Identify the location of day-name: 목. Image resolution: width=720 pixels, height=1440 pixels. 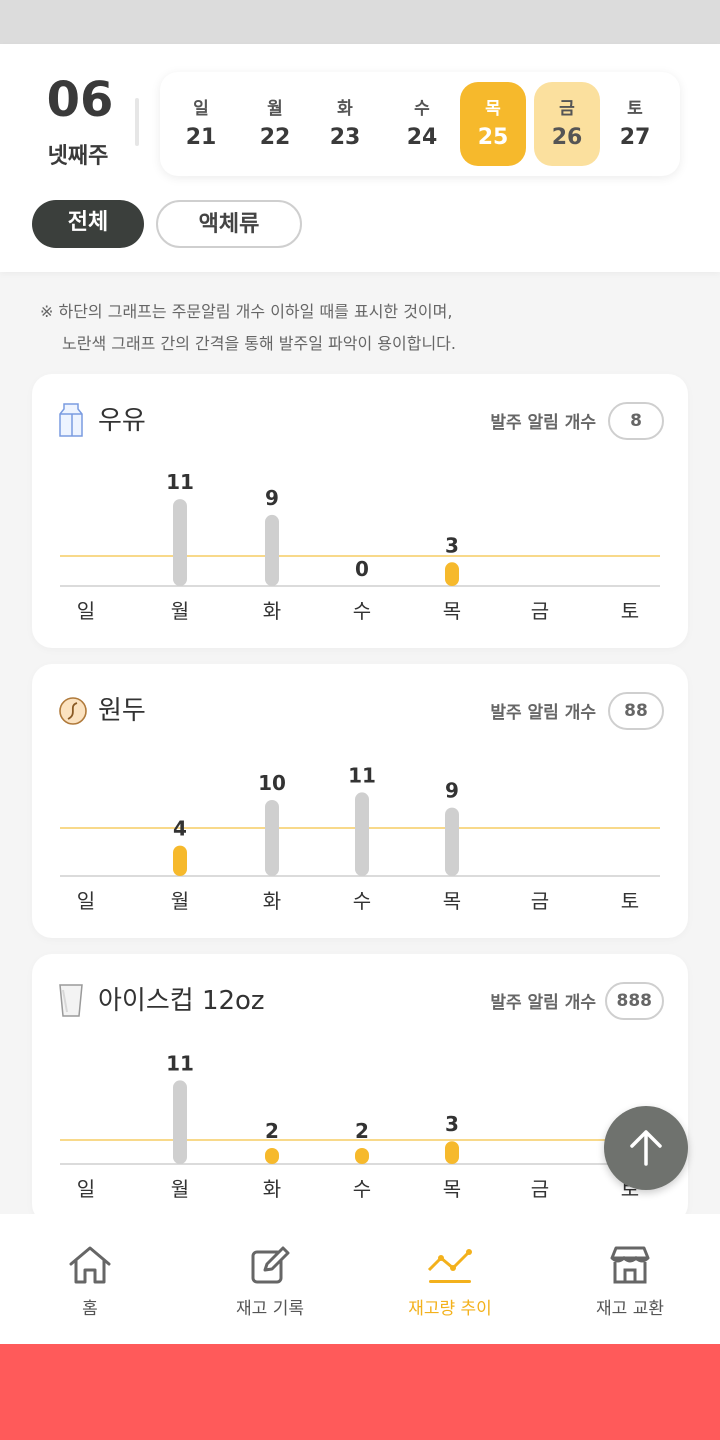
(493, 109).